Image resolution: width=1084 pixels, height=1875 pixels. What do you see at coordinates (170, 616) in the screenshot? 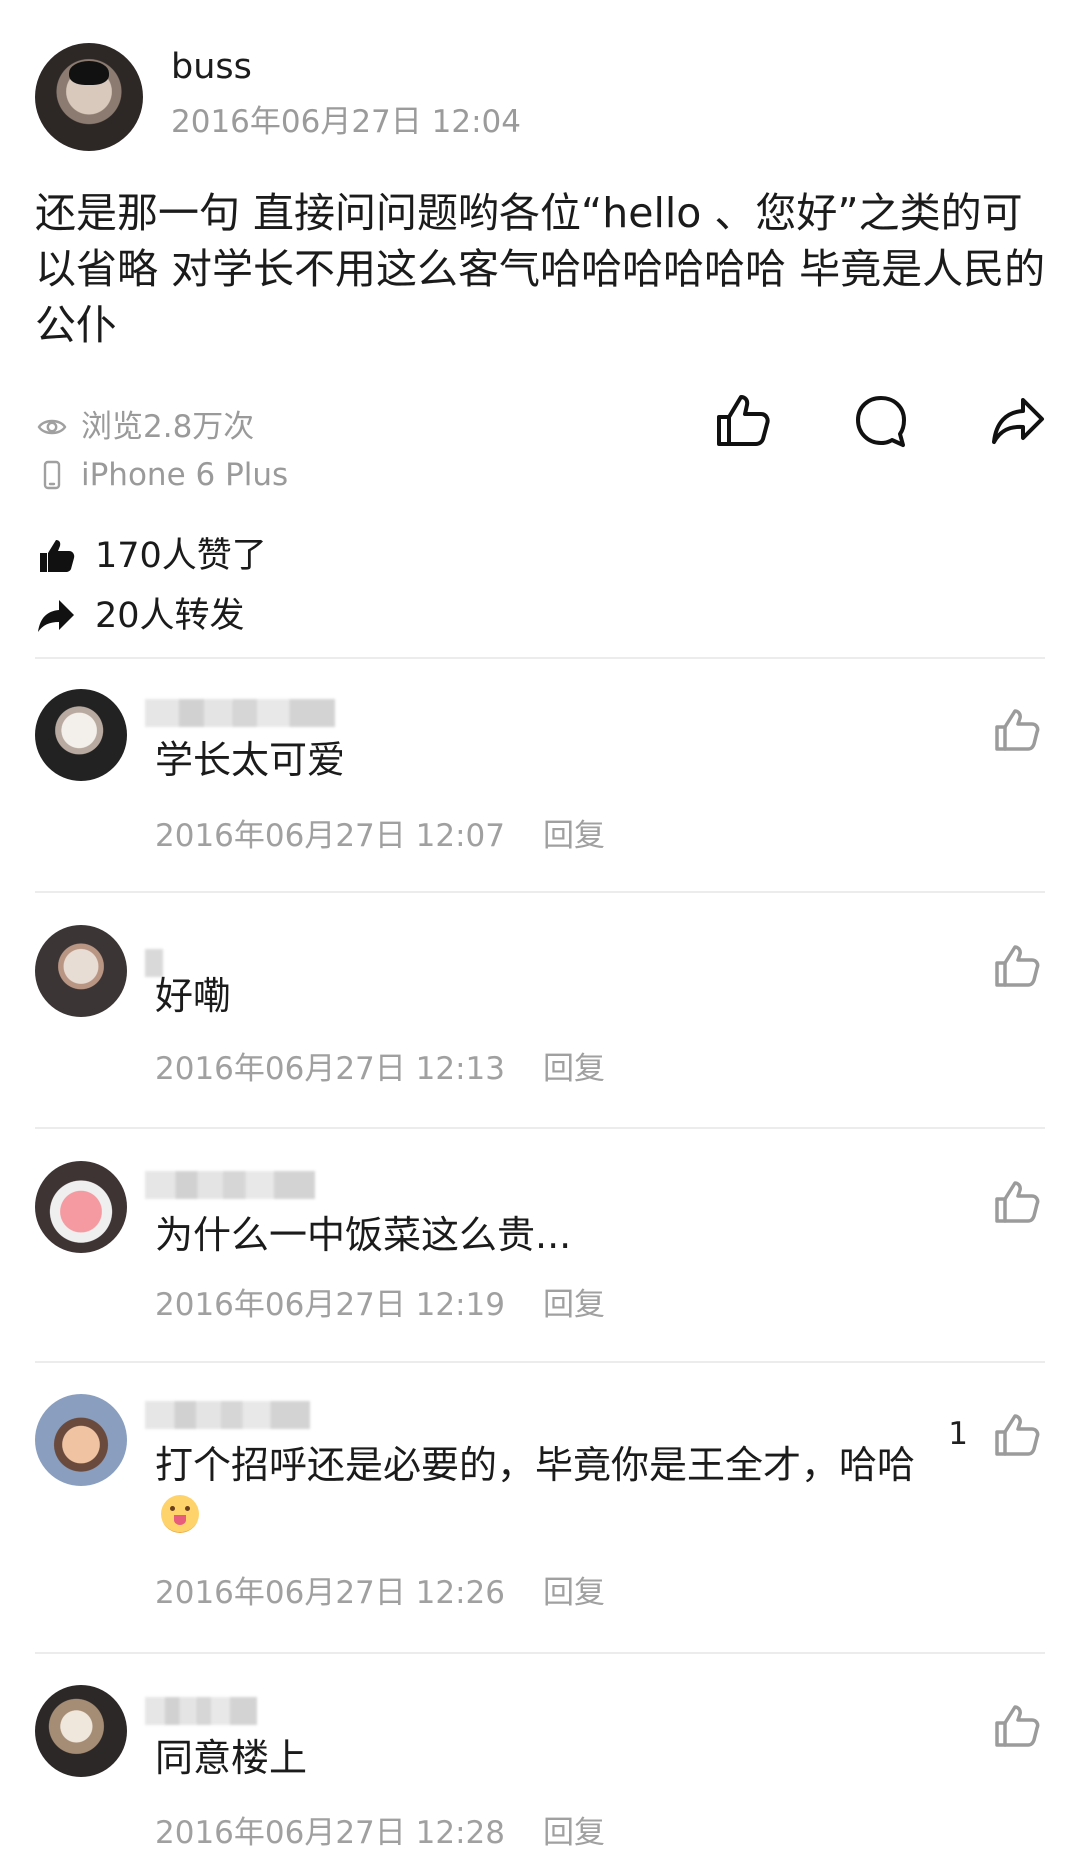
I see `reposts-count-text: 20人转发` at bounding box center [170, 616].